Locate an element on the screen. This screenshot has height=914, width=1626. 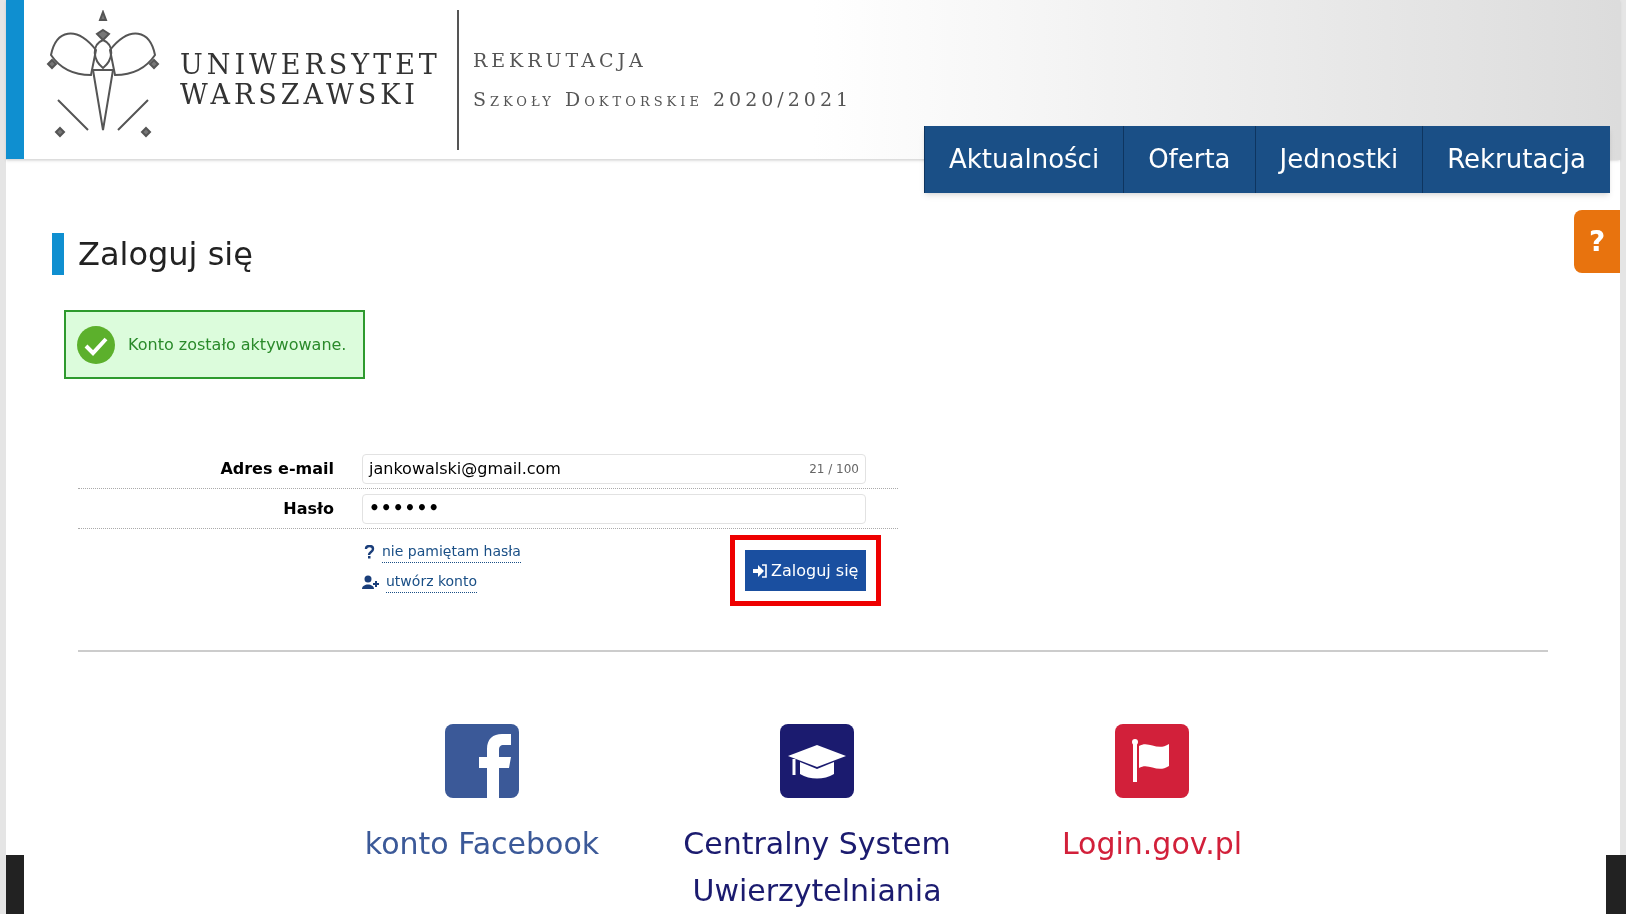
nav-link: Rekrutacja is located at coordinates (1516, 159).